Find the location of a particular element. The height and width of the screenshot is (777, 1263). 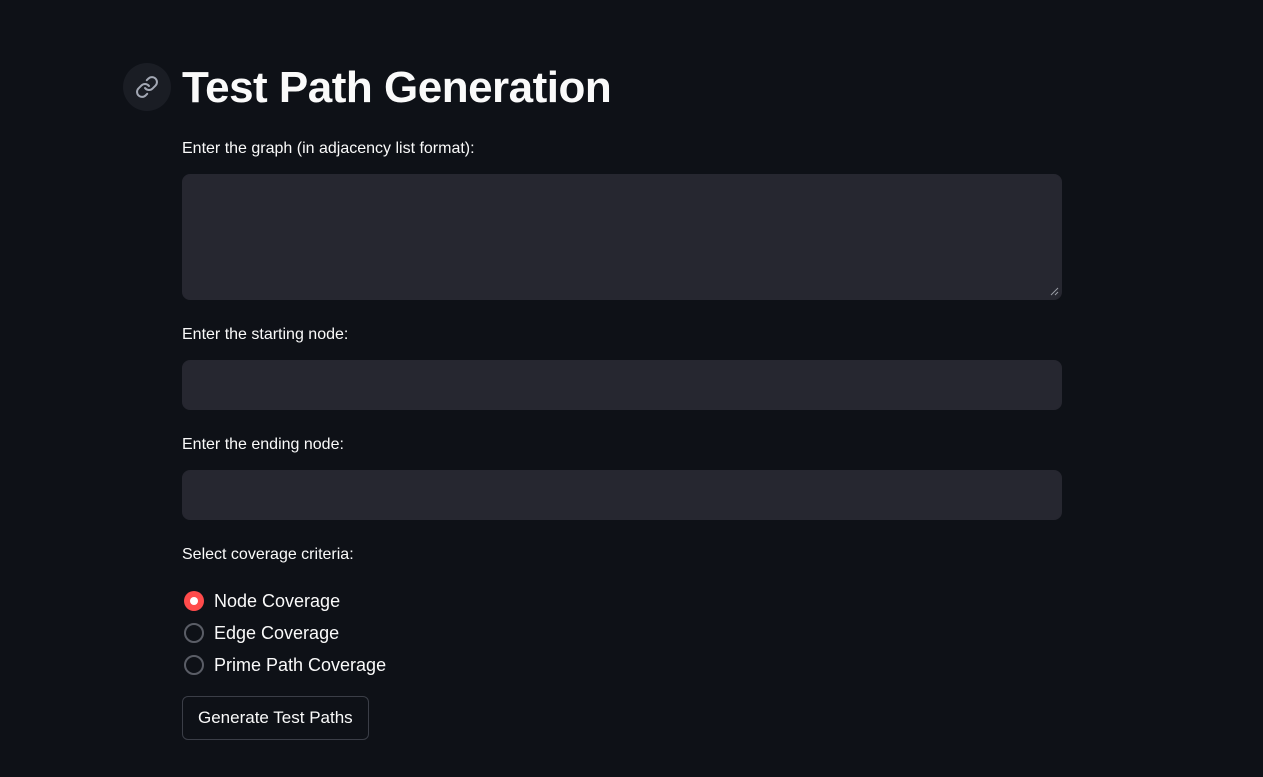

link-icon is located at coordinates (147, 87).